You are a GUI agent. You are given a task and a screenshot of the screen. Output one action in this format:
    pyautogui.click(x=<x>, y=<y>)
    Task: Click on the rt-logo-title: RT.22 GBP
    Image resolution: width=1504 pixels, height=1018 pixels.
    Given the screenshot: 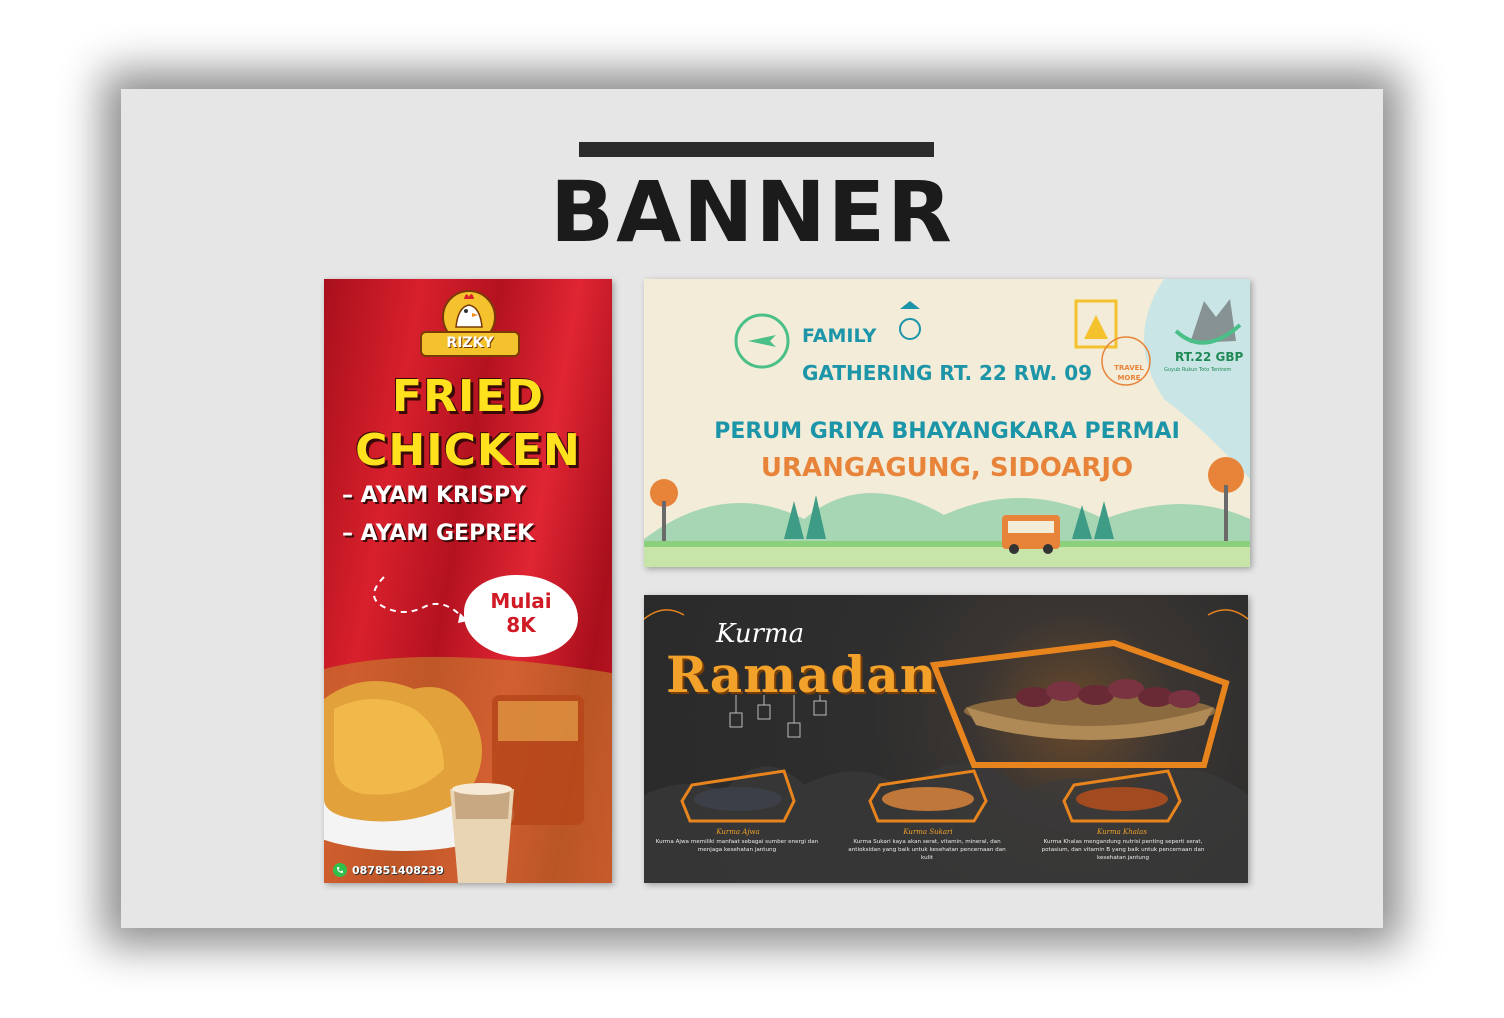 What is the action you would take?
    pyautogui.click(x=1209, y=357)
    